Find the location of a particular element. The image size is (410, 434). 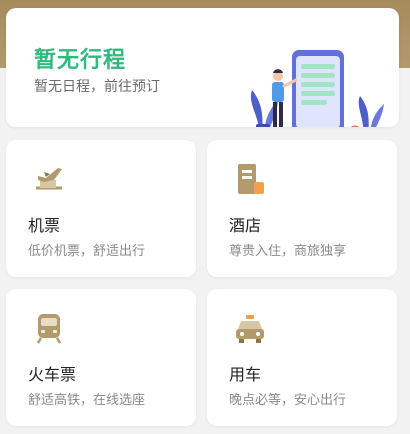

hotel-service-card: 酒店 尊贵入住，商旅独享 is located at coordinates (302, 208).